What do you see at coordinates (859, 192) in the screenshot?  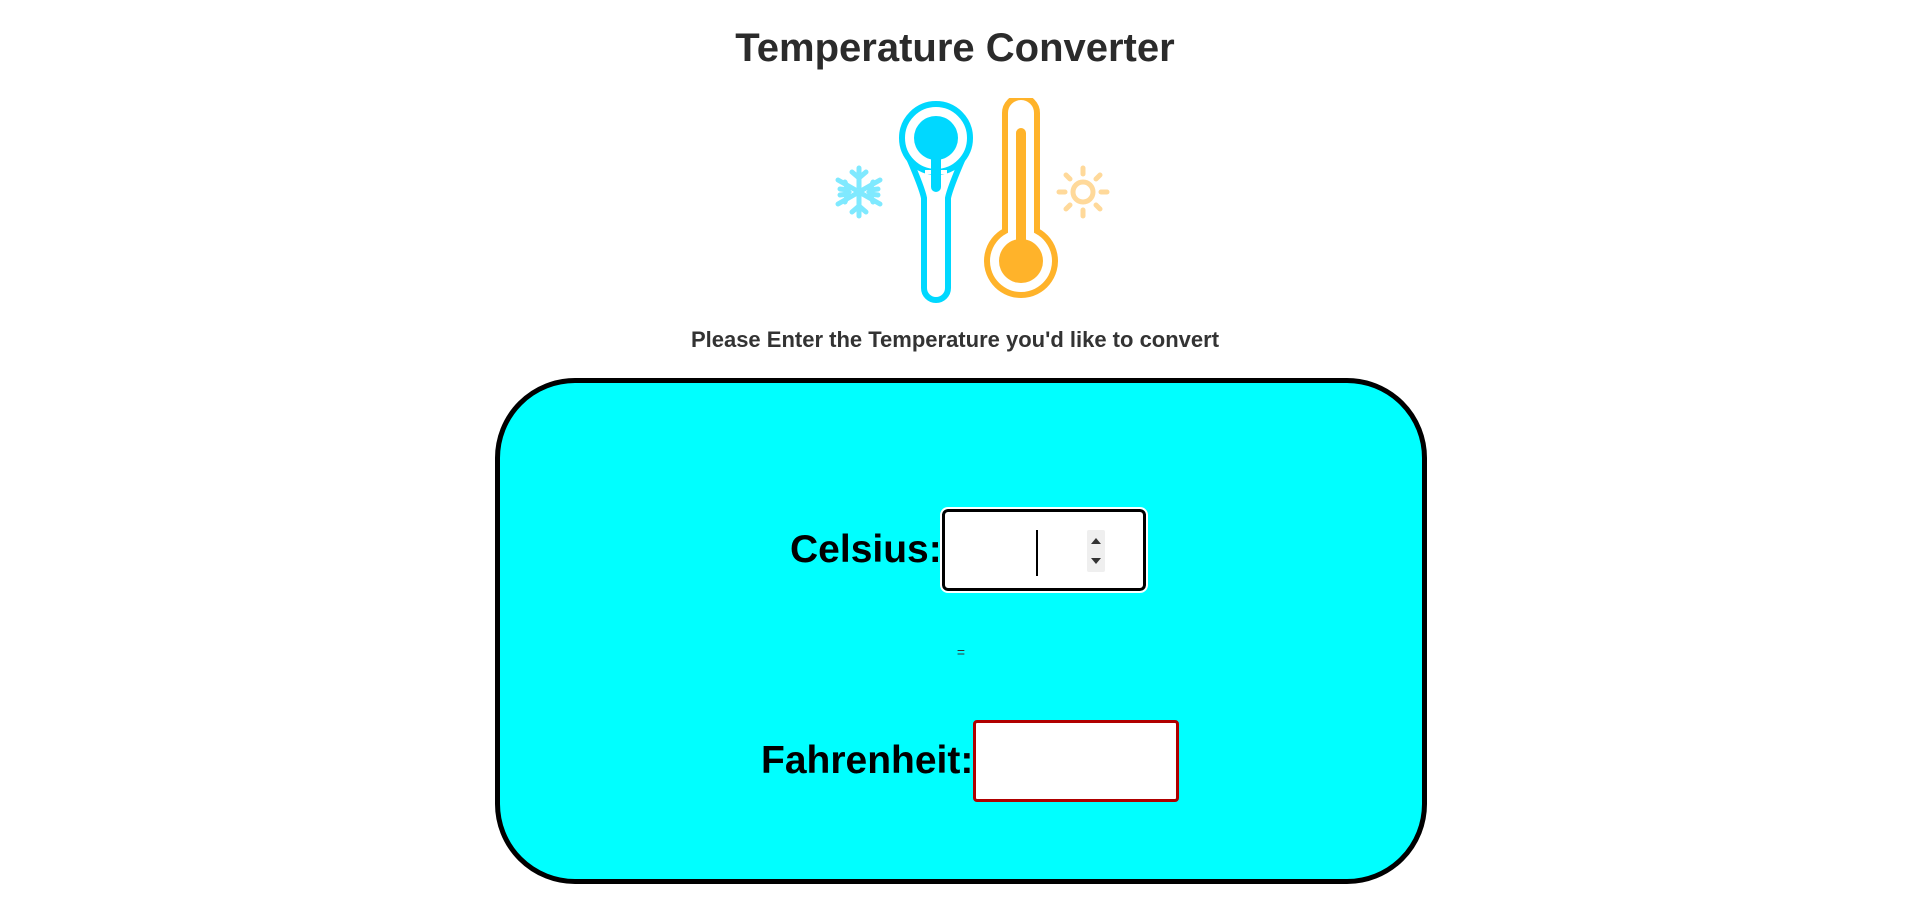 I see `snowflake-icon` at bounding box center [859, 192].